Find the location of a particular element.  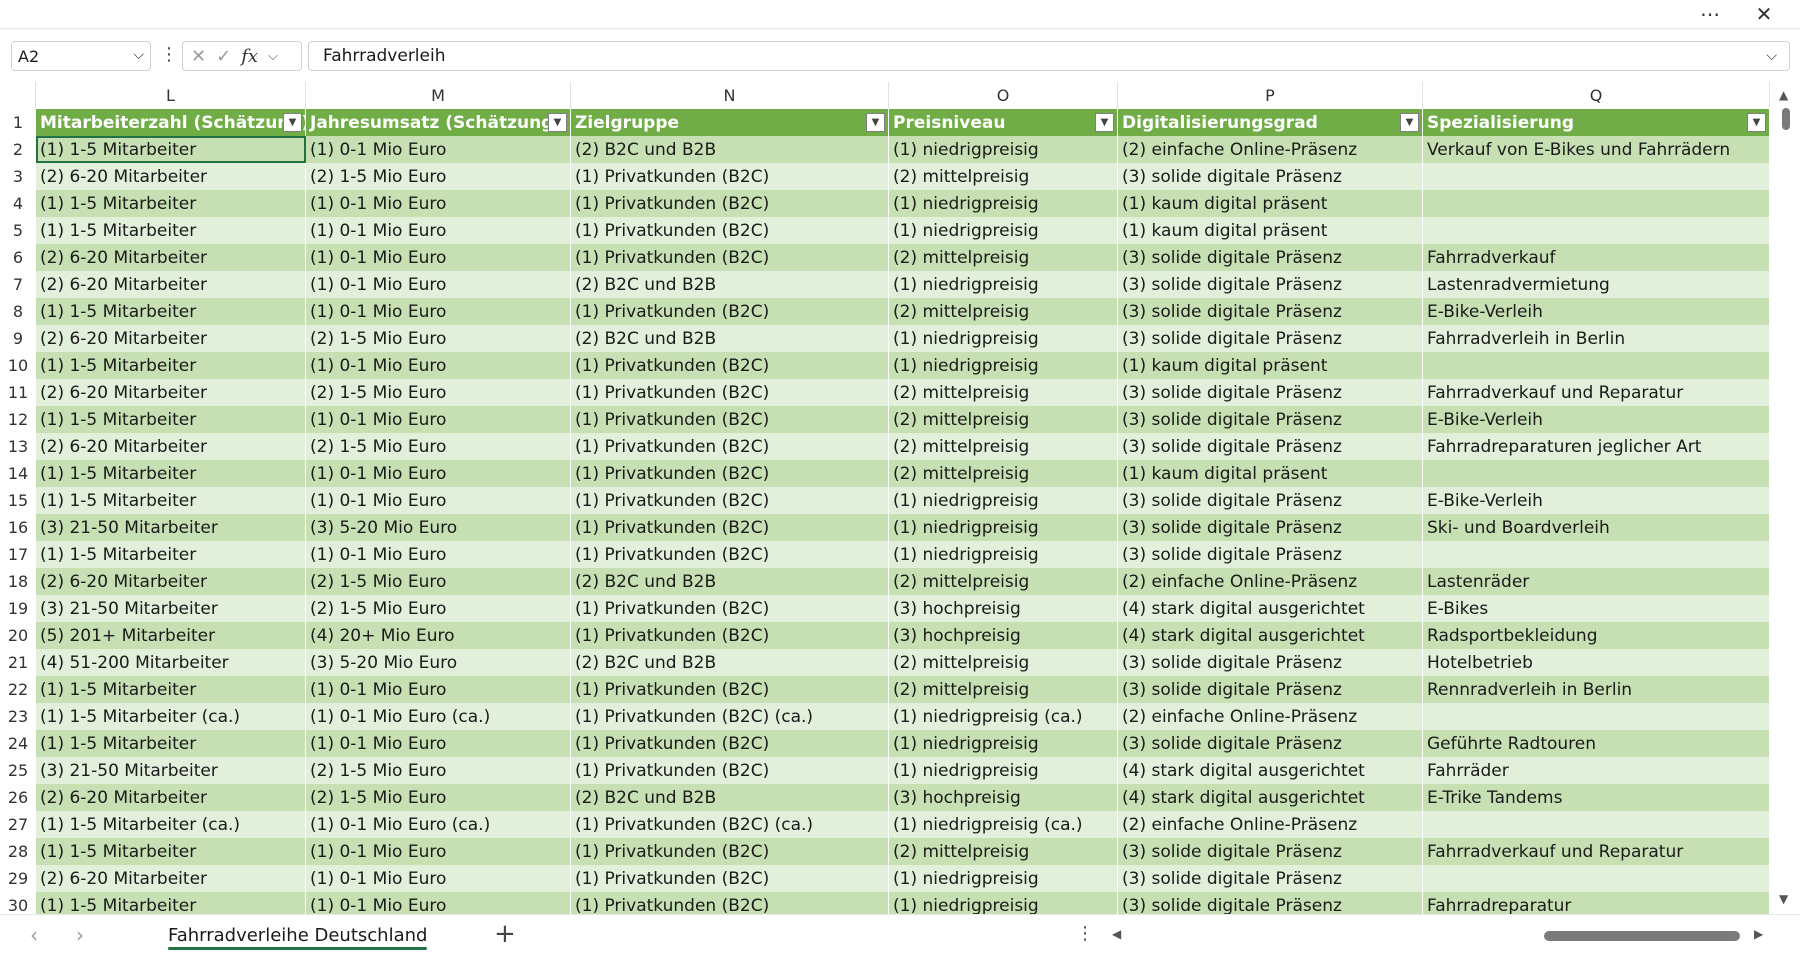

row-number: 9 is located at coordinates (18, 338).